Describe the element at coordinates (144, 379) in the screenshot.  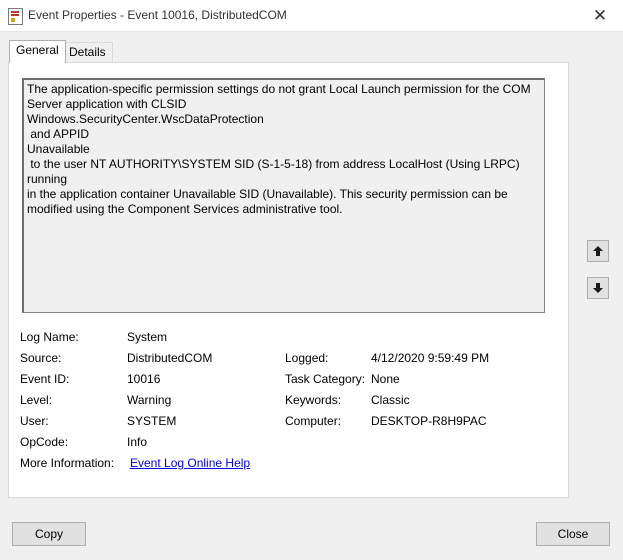
I see `event-id-value: 10016` at that location.